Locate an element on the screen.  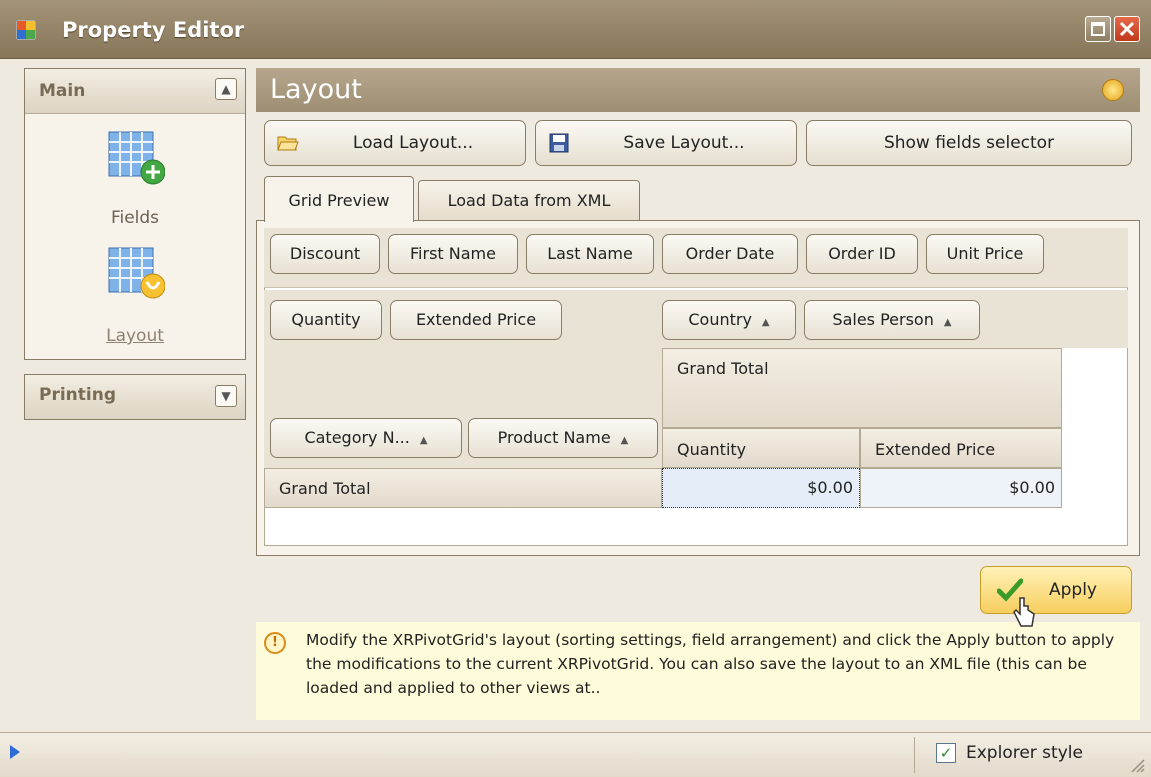
maximize-button is located at coordinates (1098, 29).